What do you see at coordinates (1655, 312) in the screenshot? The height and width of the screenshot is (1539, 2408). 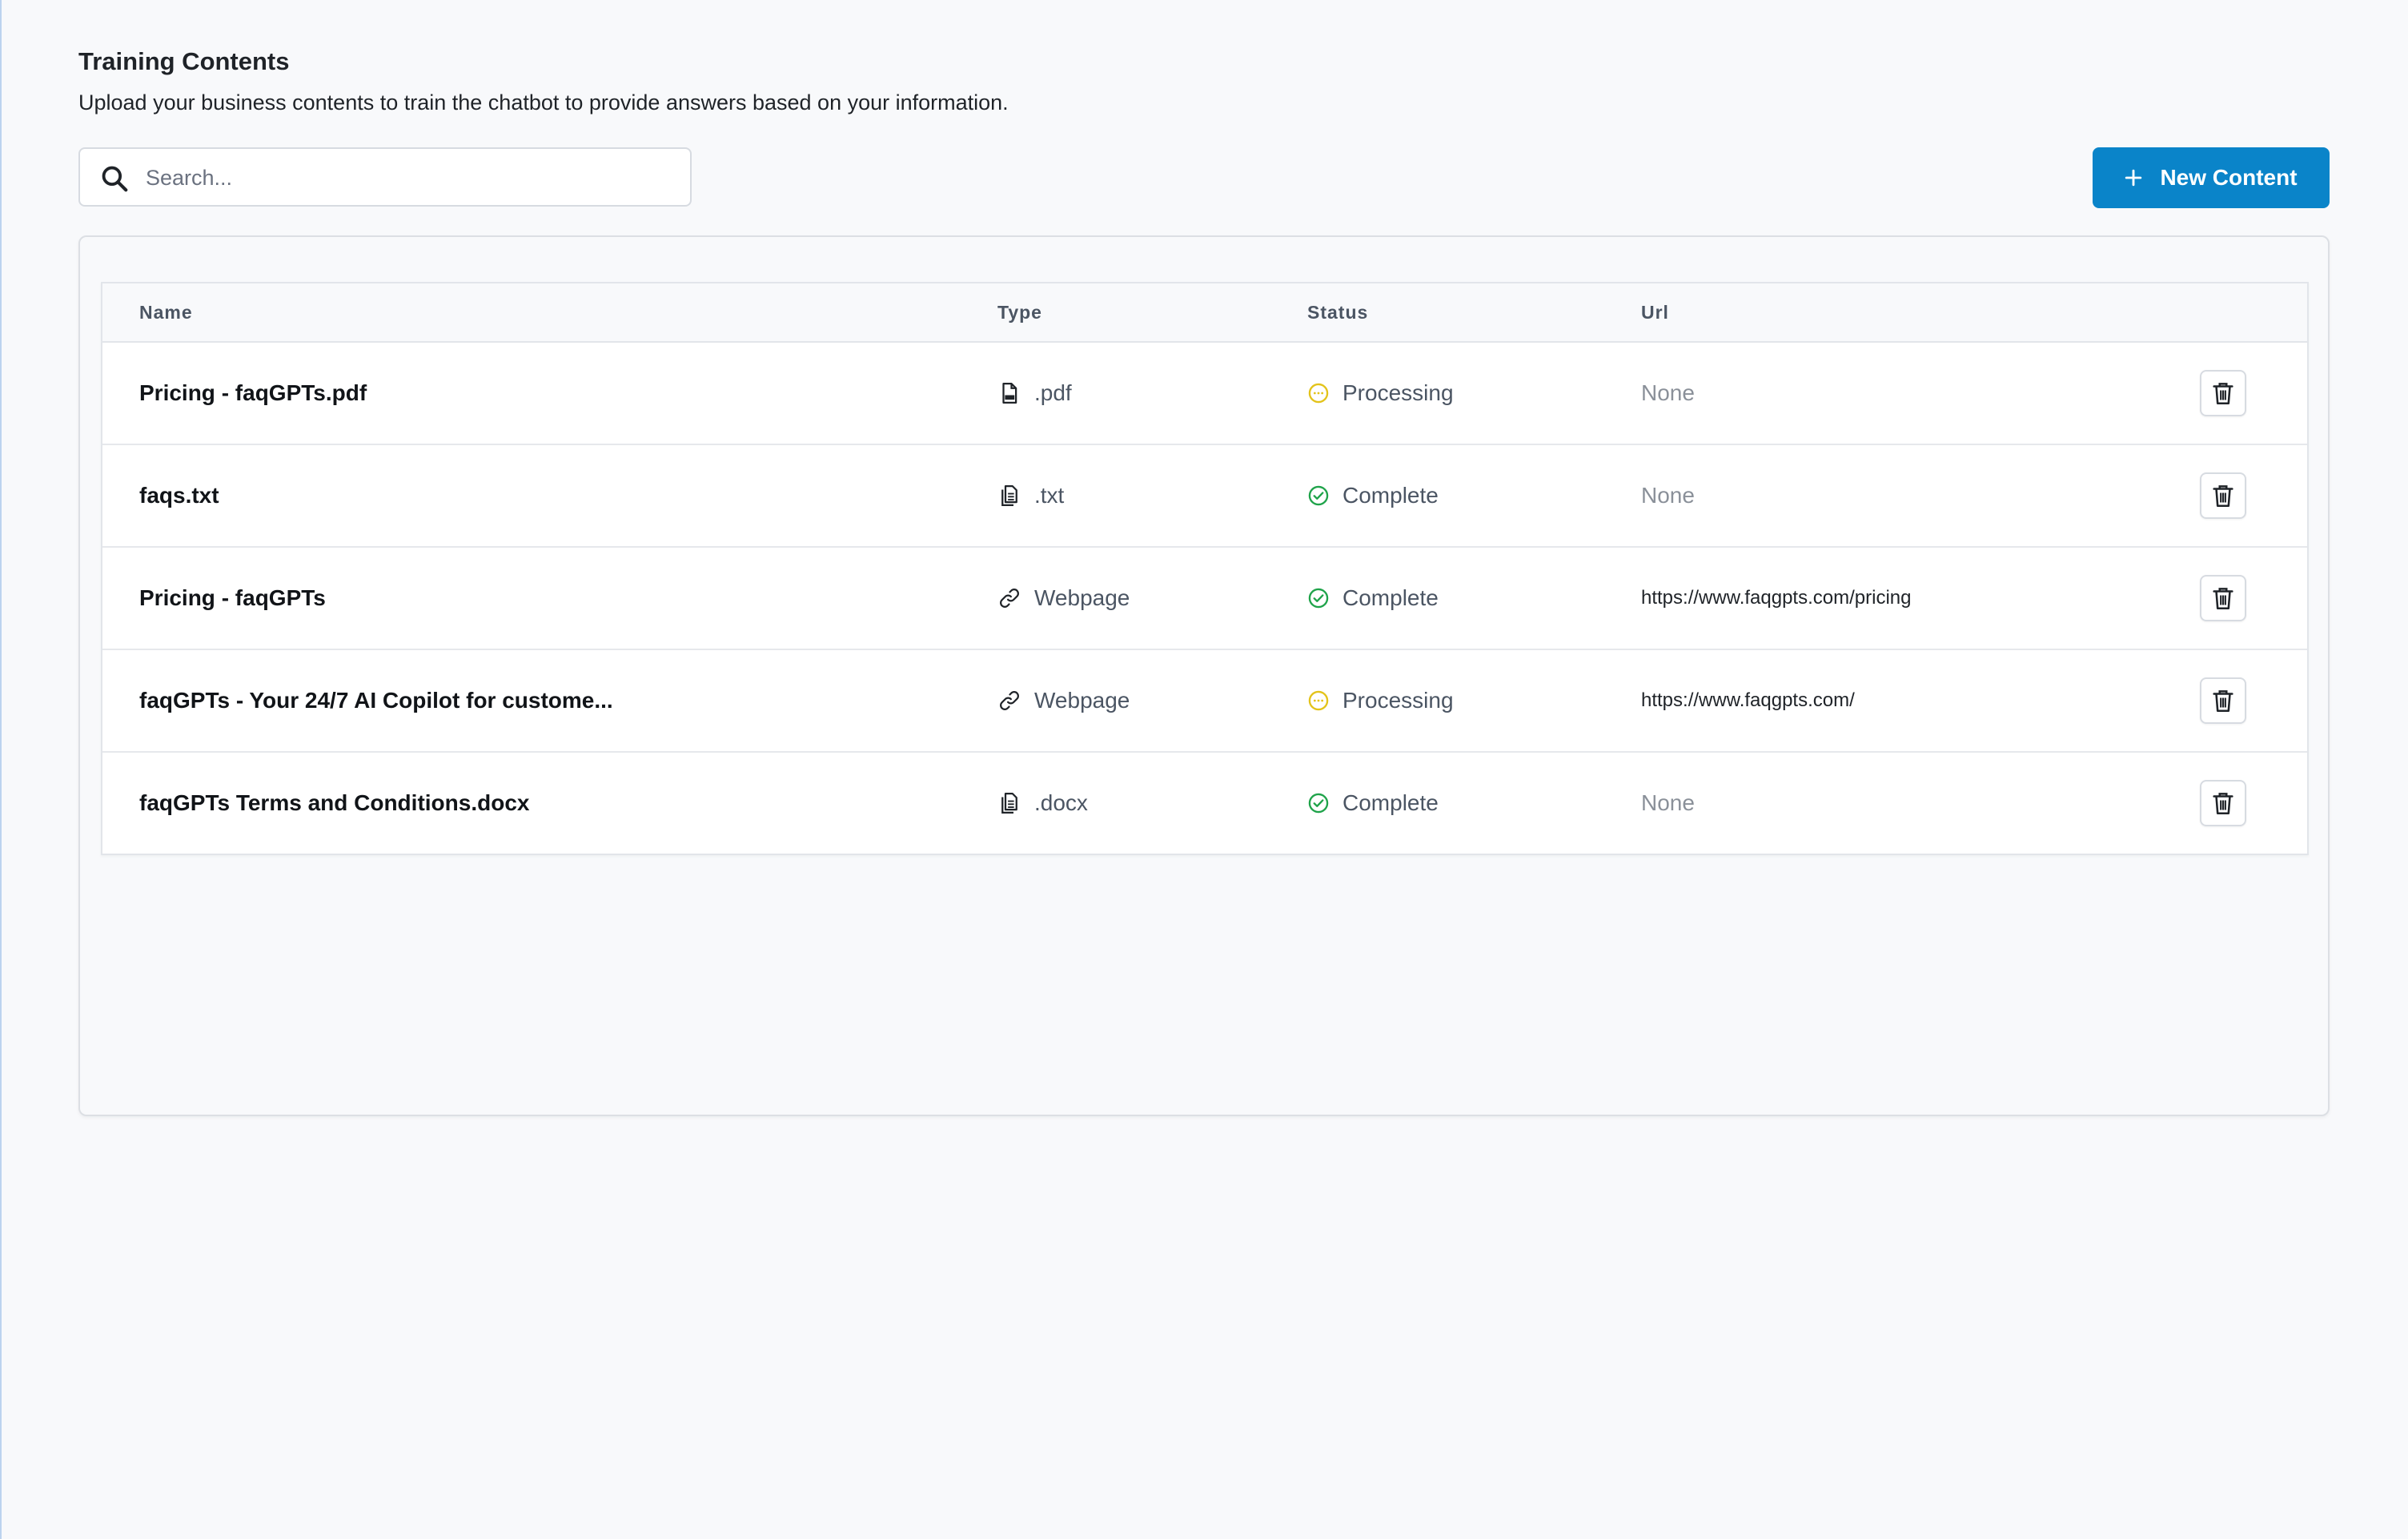 I see `column-header-url: Url` at bounding box center [1655, 312].